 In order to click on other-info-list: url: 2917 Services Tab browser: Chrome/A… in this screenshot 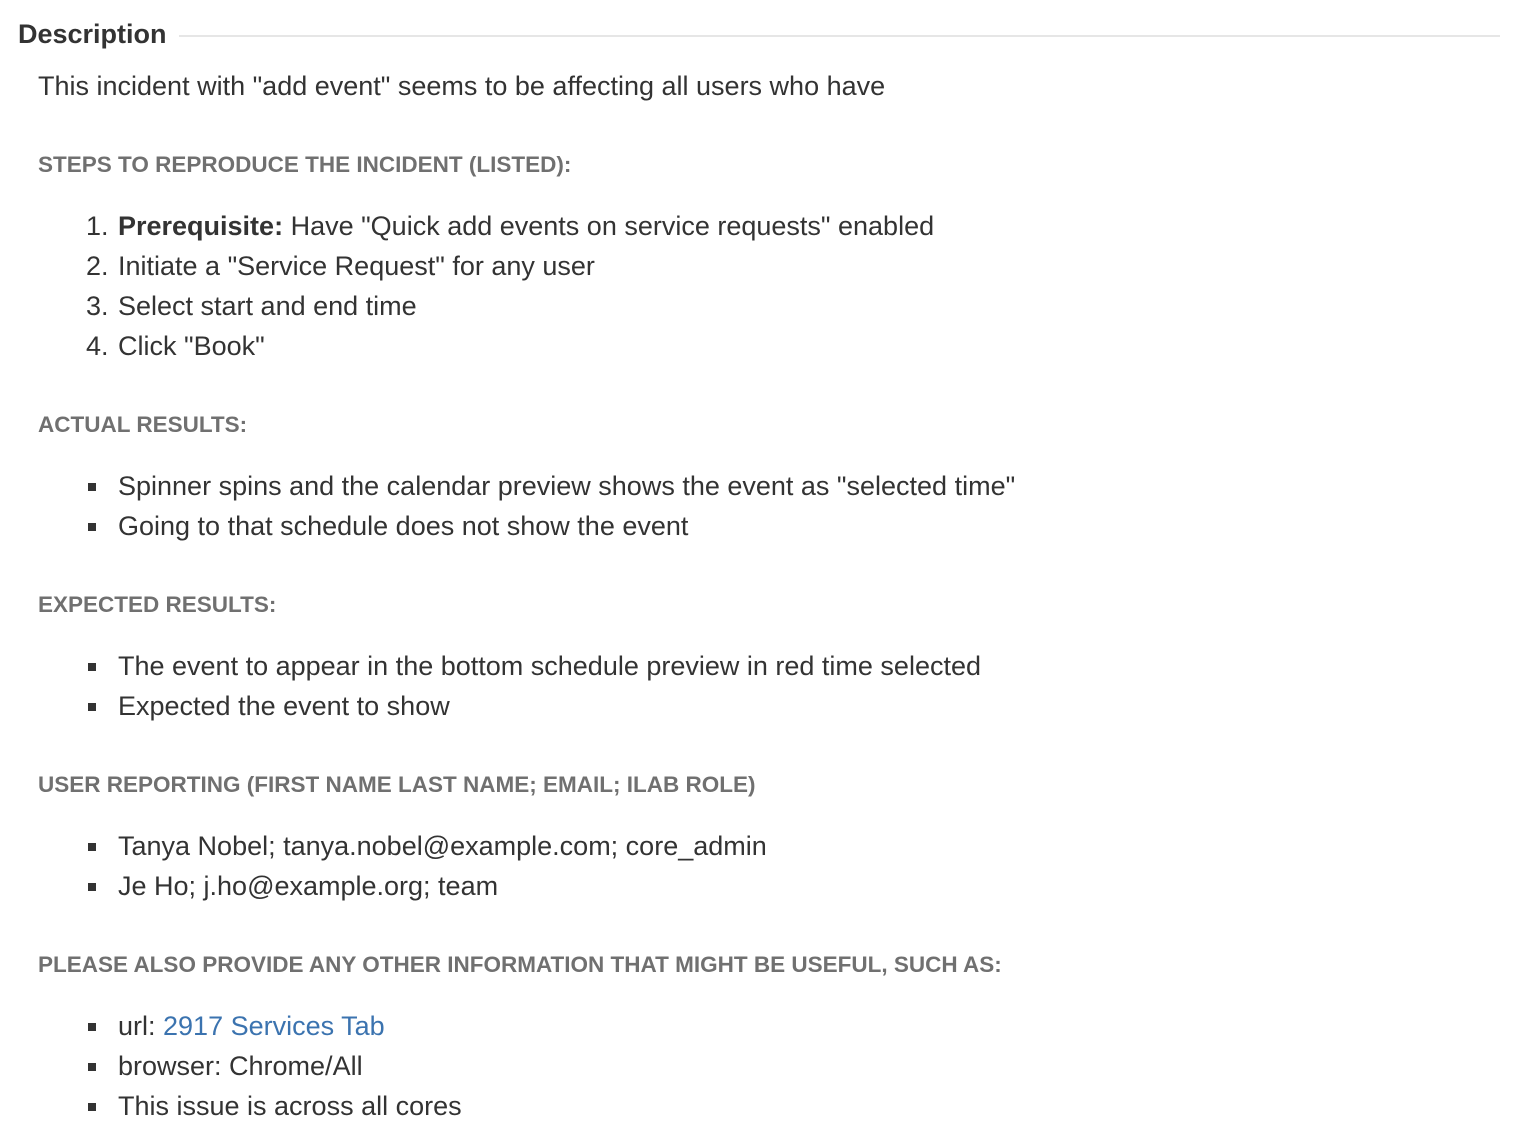, I will do `click(231, 1066)`.